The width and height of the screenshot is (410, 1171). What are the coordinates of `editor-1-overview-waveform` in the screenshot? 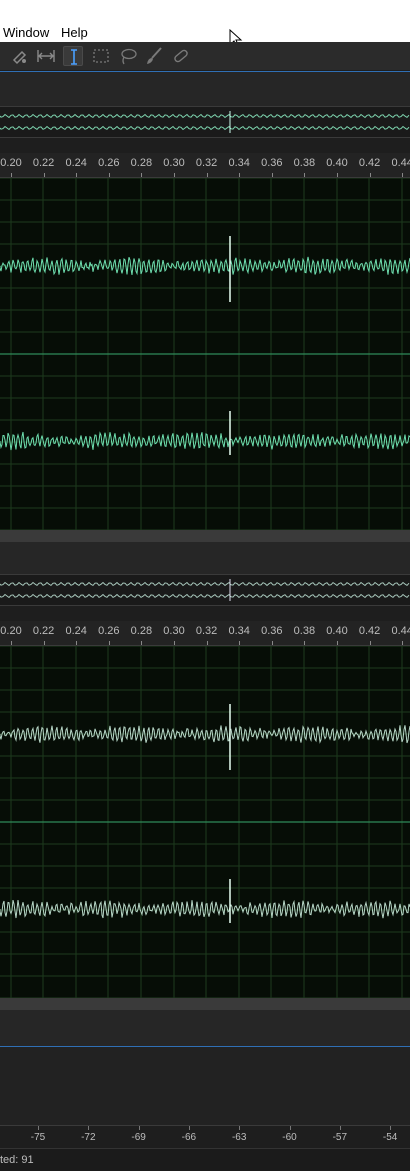 It's located at (205, 122).